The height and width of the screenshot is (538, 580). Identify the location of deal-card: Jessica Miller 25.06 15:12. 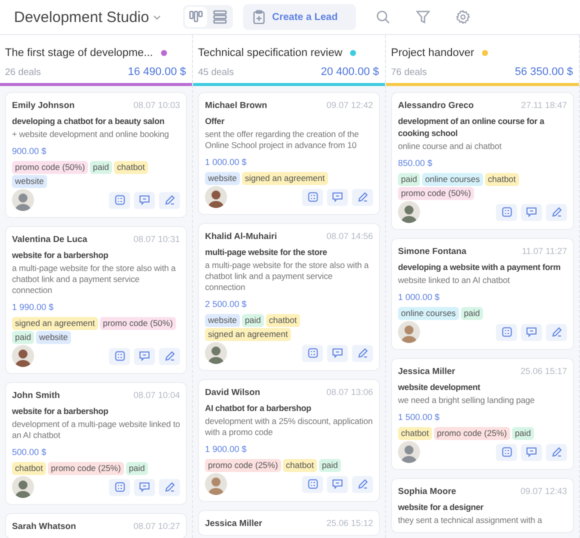
(289, 523).